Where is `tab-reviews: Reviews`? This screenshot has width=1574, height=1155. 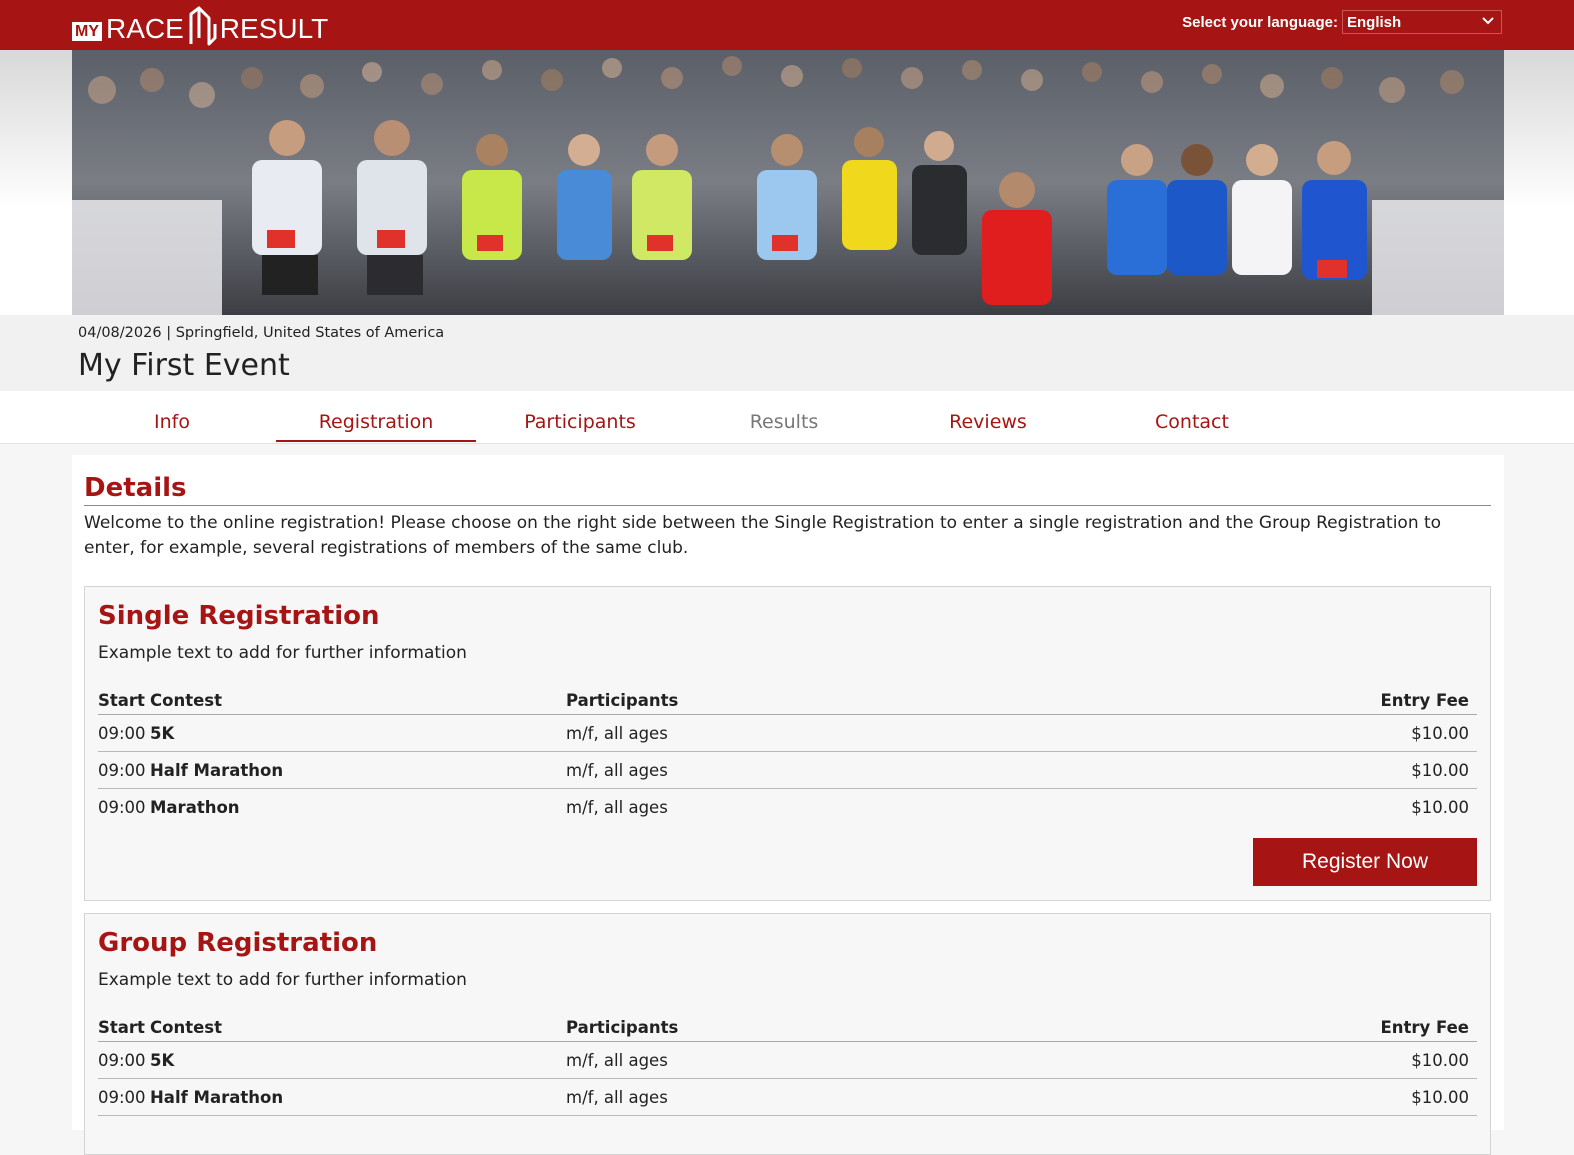 tab-reviews: Reviews is located at coordinates (988, 416).